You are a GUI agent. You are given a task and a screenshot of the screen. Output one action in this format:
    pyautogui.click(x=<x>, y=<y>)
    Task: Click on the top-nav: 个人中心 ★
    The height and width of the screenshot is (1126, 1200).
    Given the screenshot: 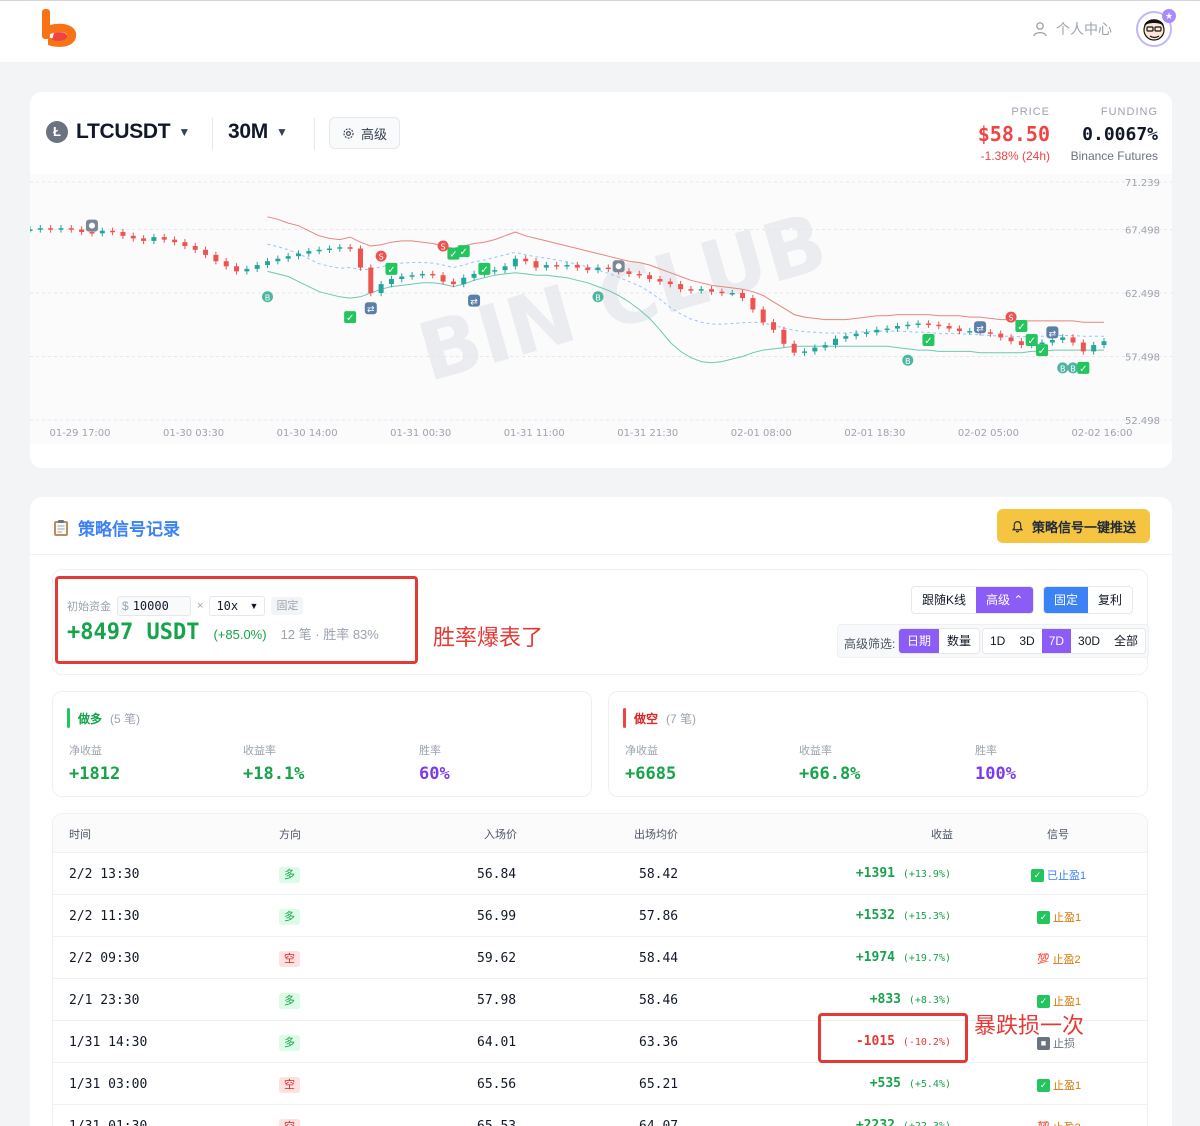 What is the action you would take?
    pyautogui.click(x=600, y=31)
    